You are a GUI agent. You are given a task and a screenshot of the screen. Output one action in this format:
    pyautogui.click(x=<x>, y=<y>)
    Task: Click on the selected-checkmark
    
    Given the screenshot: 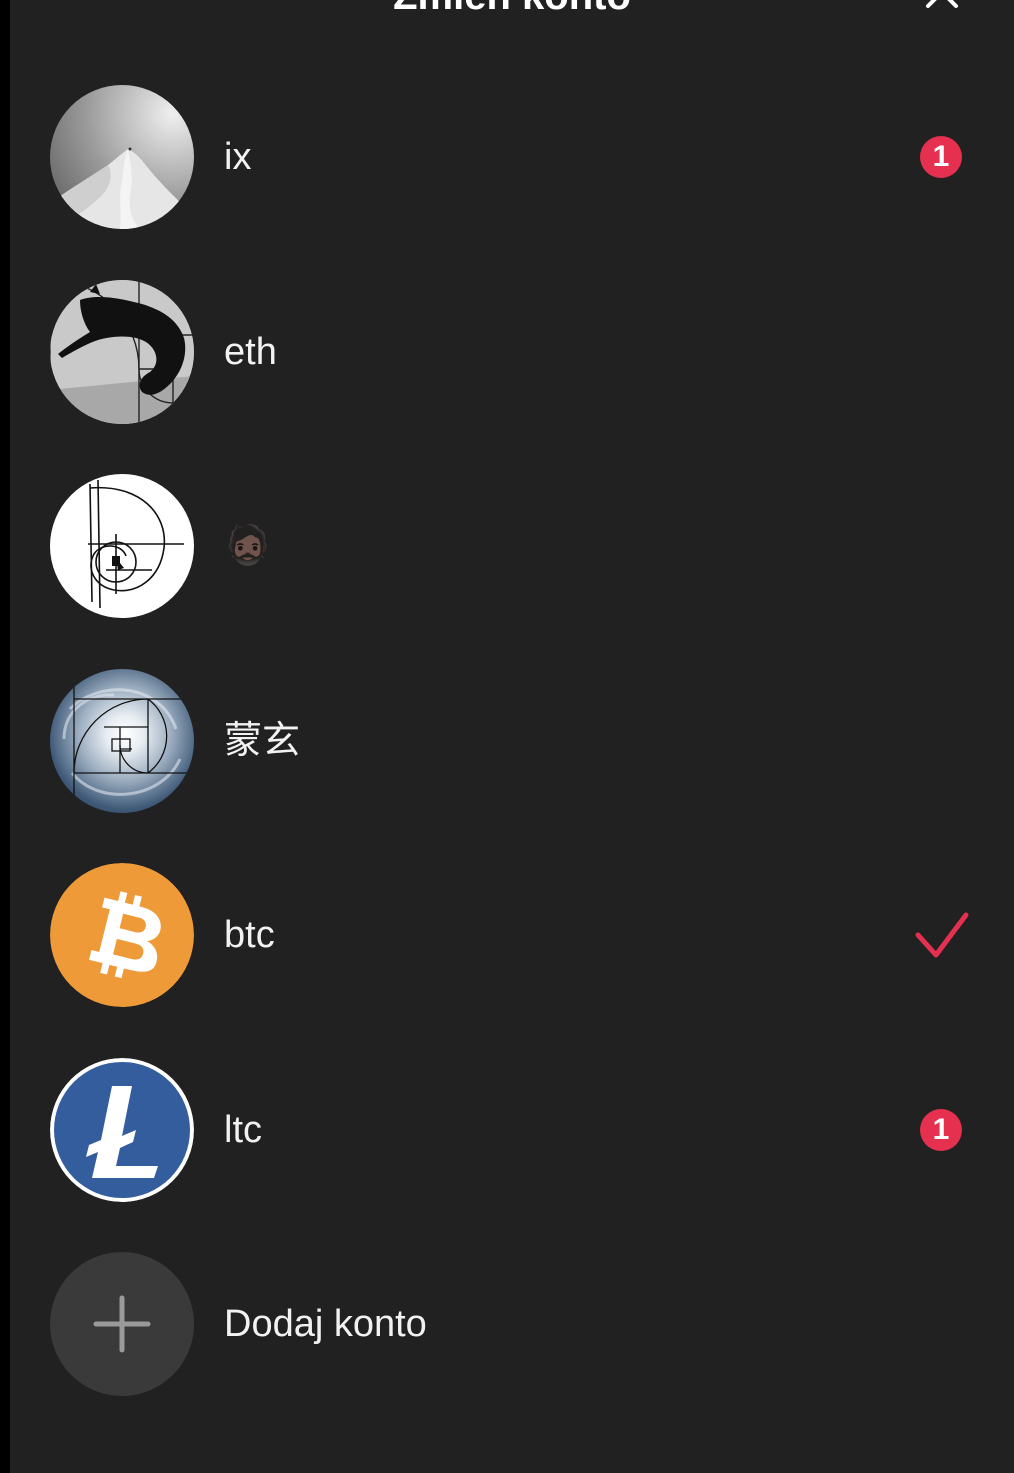 What is the action you would take?
    pyautogui.click(x=942, y=936)
    